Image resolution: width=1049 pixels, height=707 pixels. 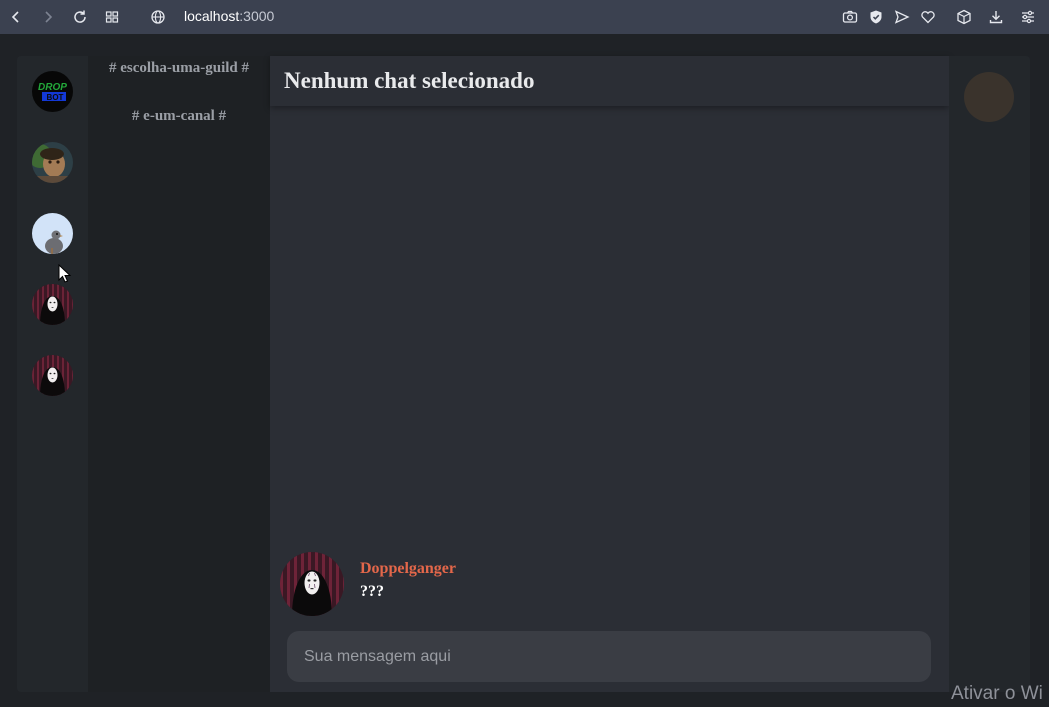 I want to click on message-avatar, so click(x=312, y=584).